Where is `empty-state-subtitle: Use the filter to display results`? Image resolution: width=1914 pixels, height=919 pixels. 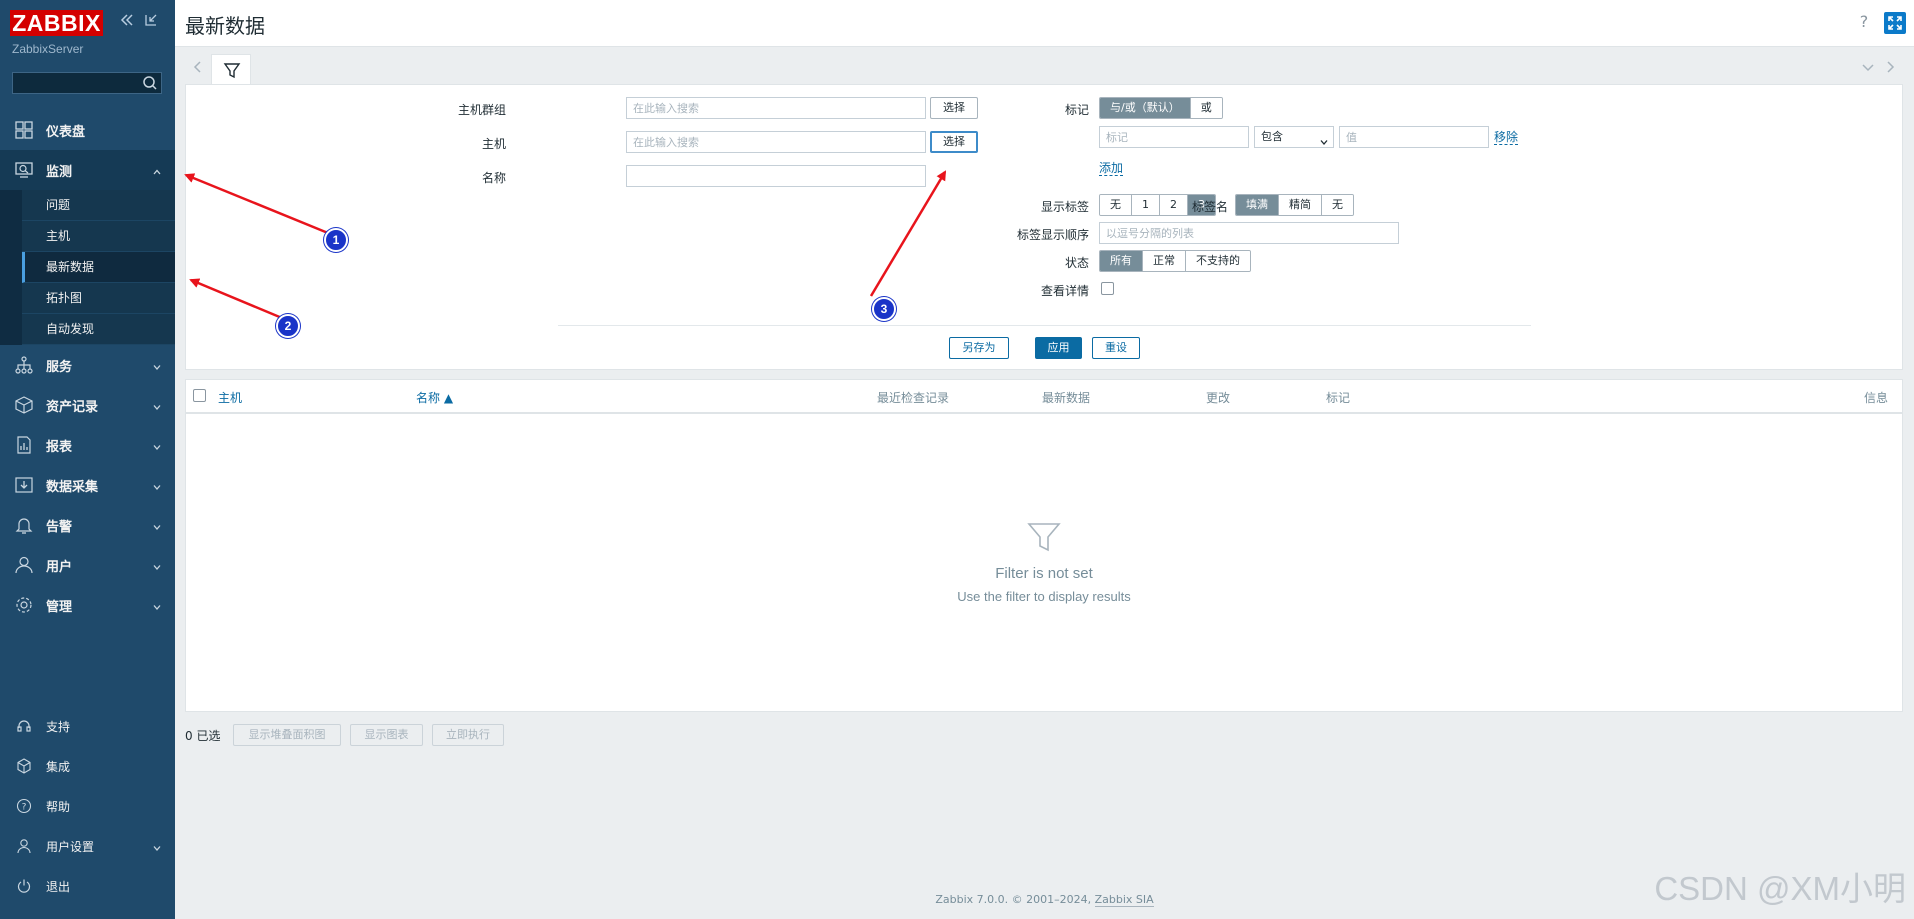 empty-state-subtitle: Use the filter to display results is located at coordinates (1044, 596).